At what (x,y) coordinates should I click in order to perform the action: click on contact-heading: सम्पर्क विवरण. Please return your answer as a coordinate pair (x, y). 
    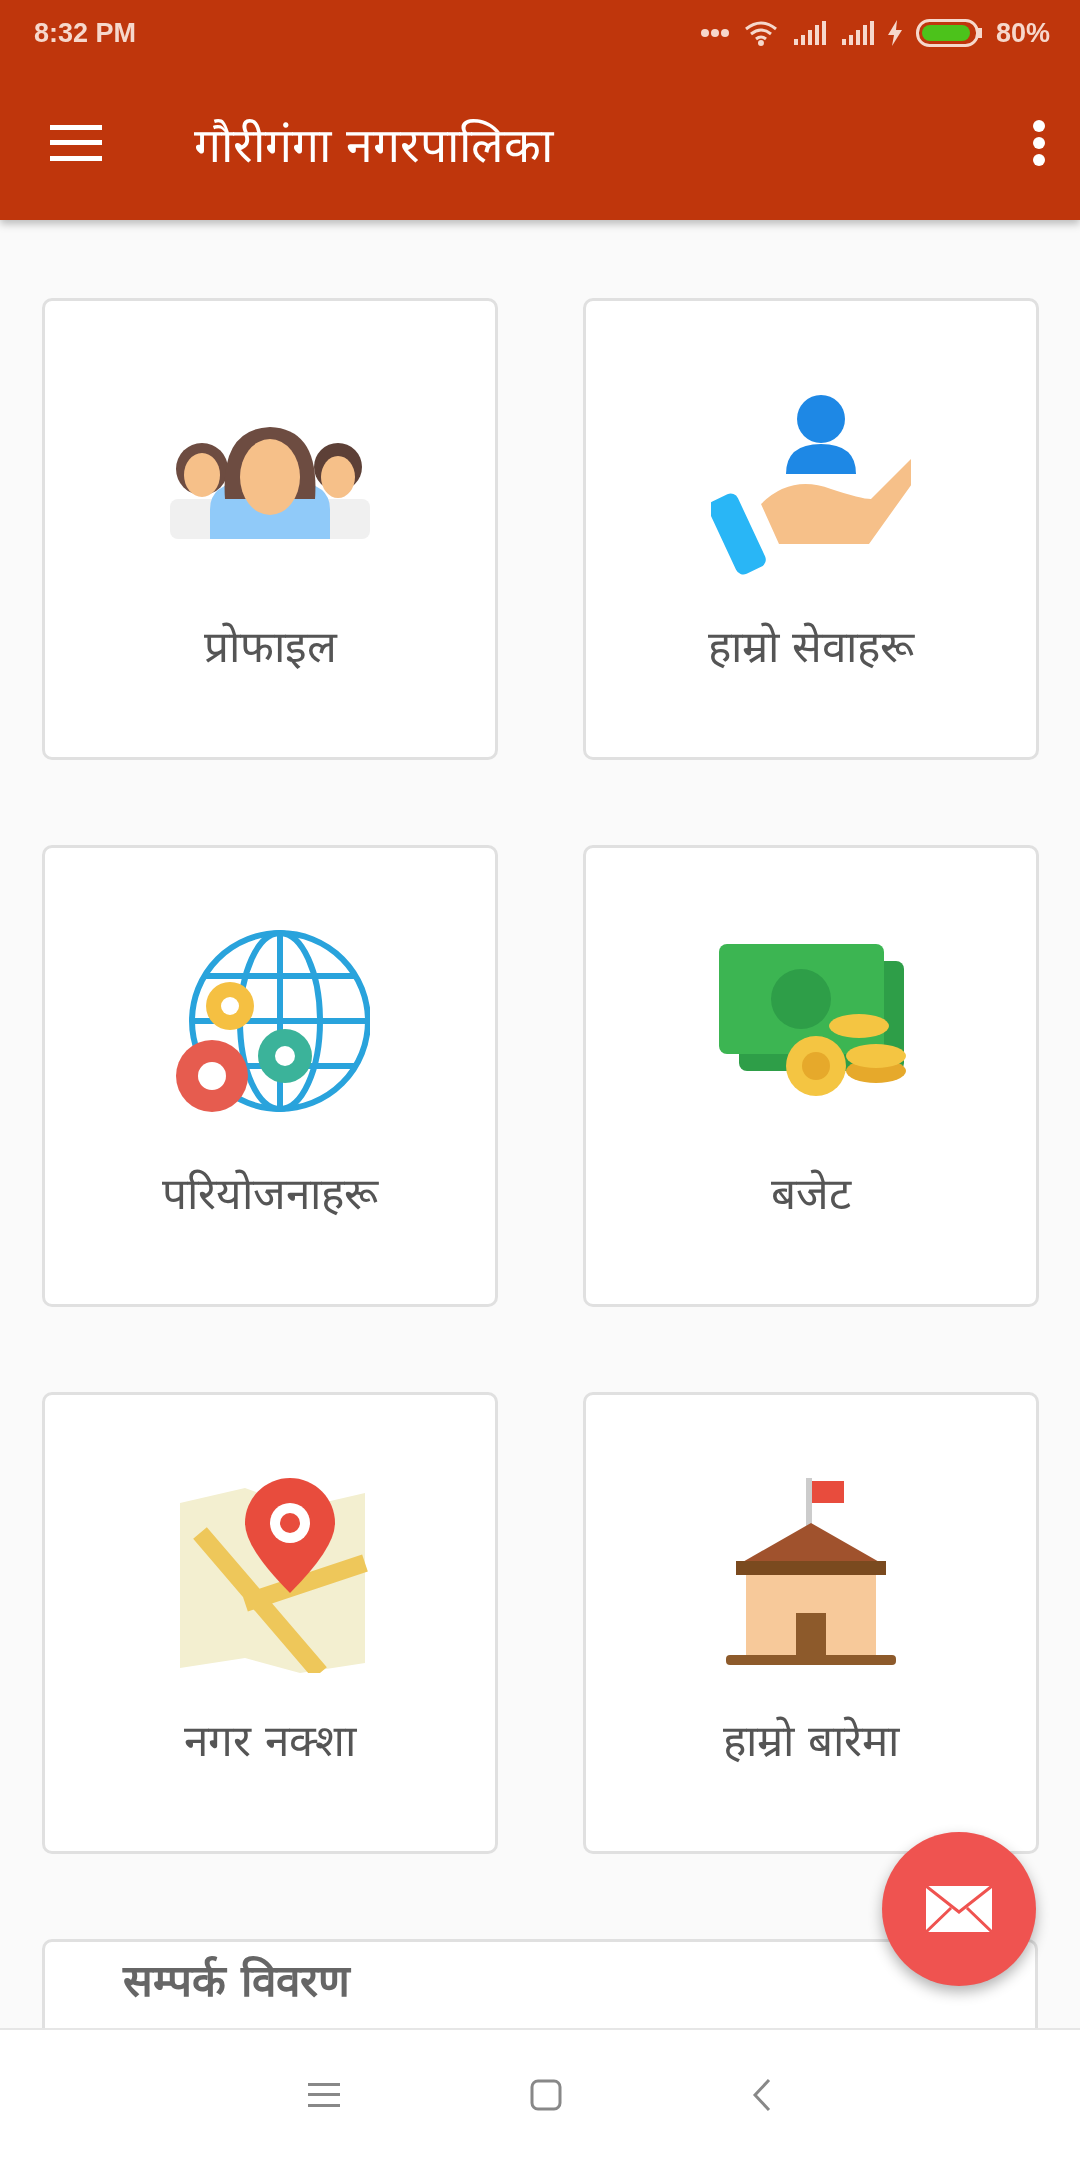
    Looking at the image, I should click on (237, 1981).